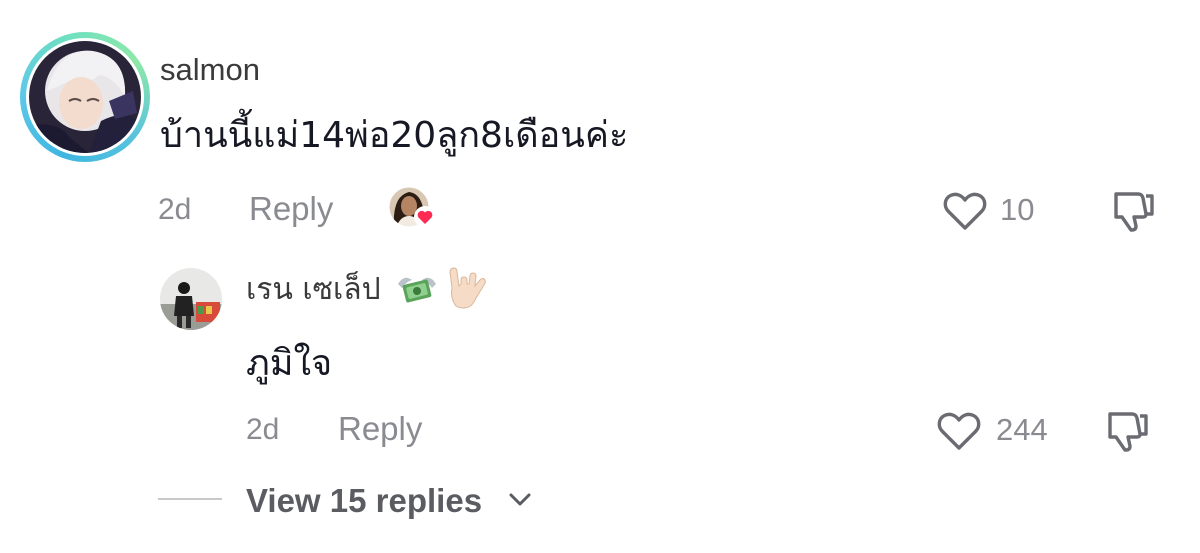  I want to click on money-with-wings-icon, so click(417, 290).